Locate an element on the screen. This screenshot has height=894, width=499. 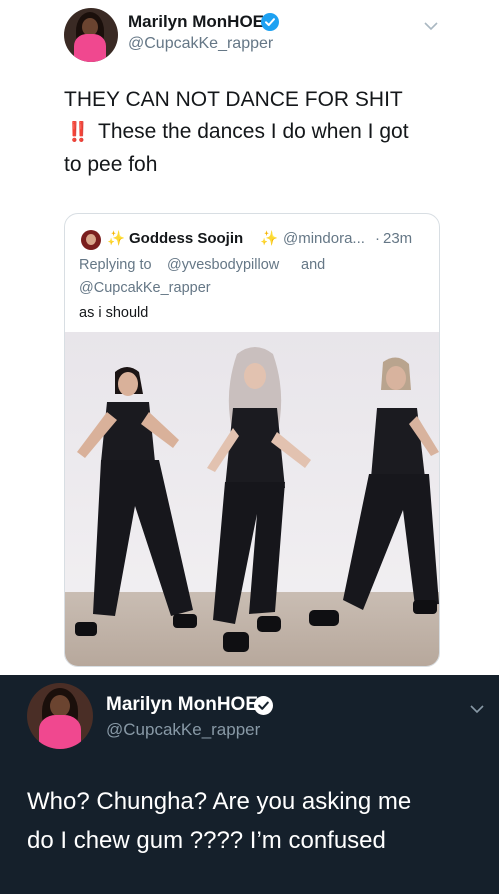
replying-to-prefix: Replying to is located at coordinates (115, 265).